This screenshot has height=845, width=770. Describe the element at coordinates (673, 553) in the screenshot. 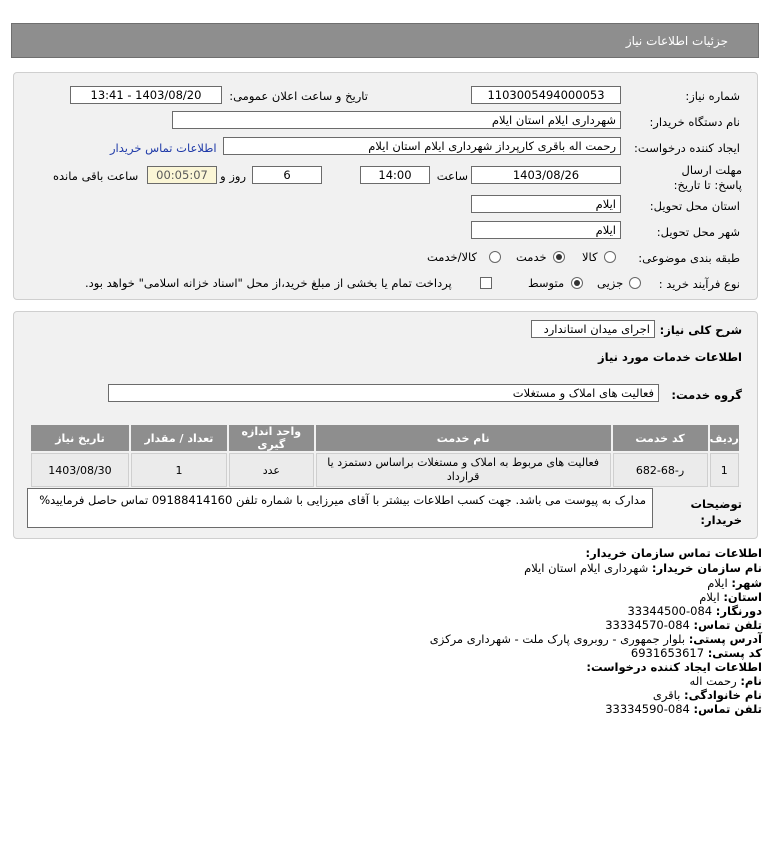

I see `contact-heading: اطلاعات تماس سازمان خریدار:` at that location.